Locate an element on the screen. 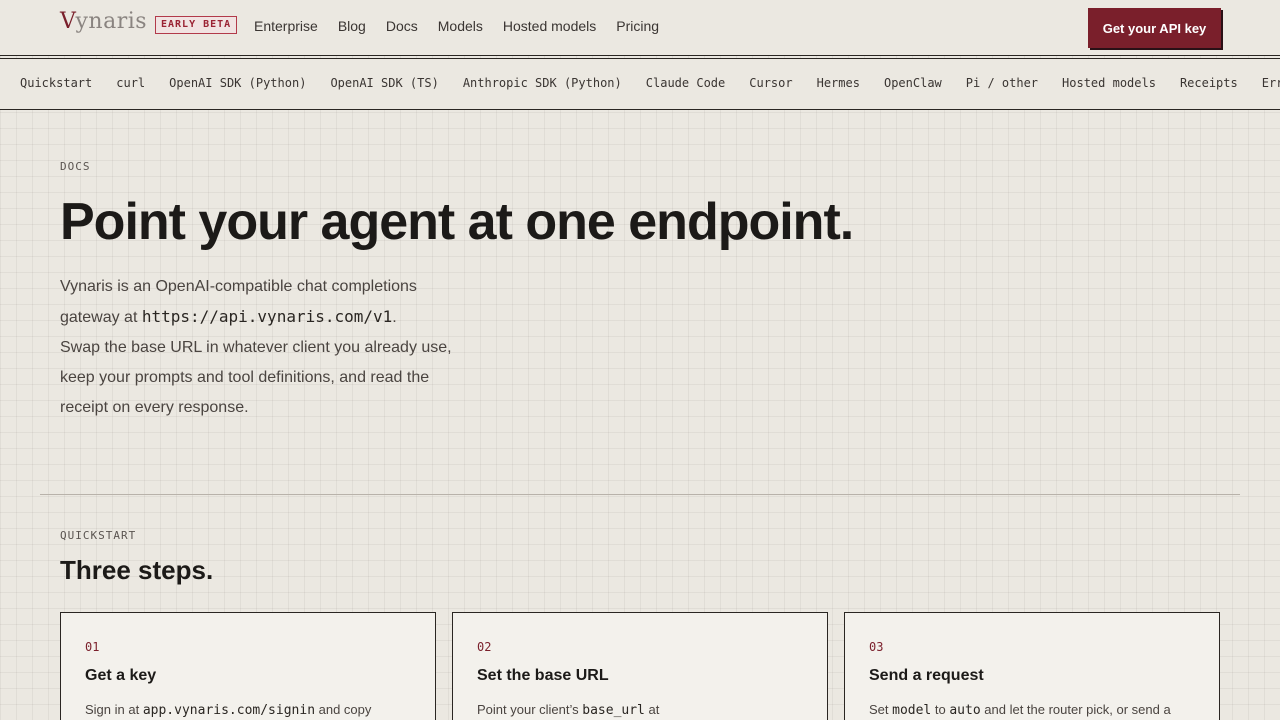 This screenshot has width=1280, height=720. subnav-quickstart: Quickstart is located at coordinates (56, 83).